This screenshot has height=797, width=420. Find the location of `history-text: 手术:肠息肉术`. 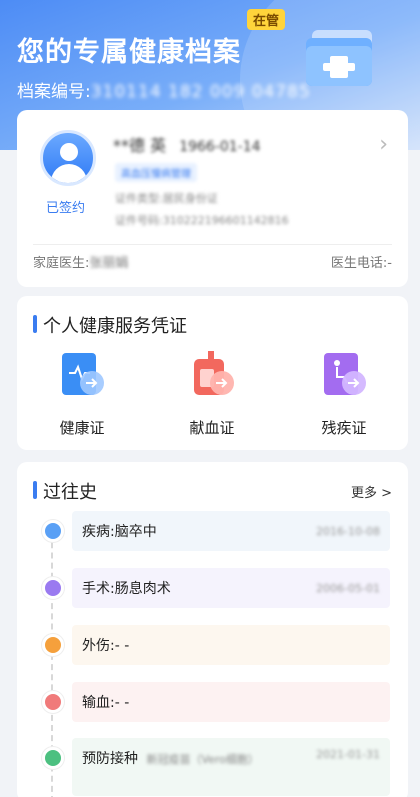

history-text: 手术:肠息肉术 is located at coordinates (126, 589).